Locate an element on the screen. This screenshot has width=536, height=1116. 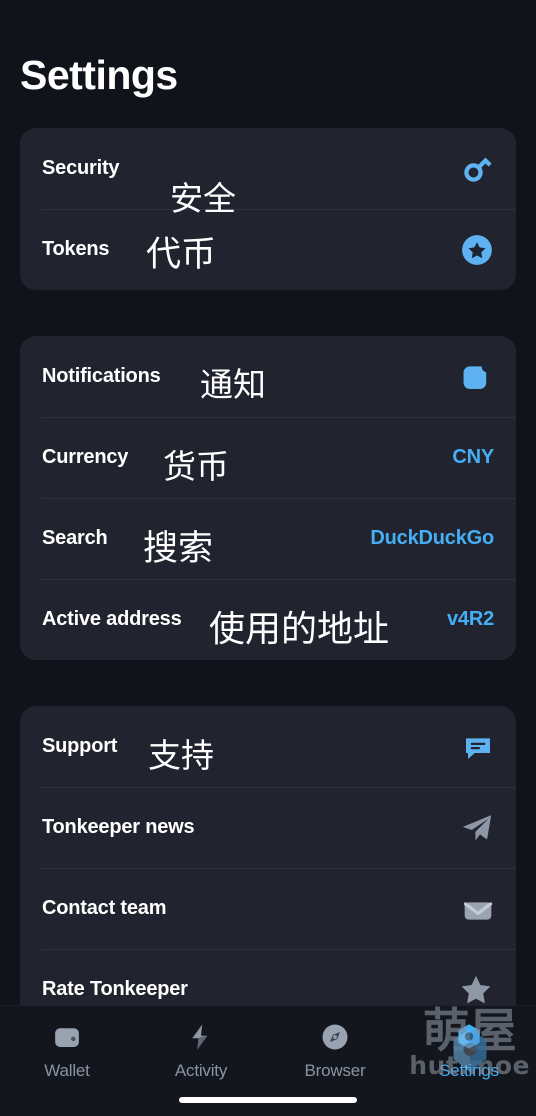
chat-bubble-icon is located at coordinates (478, 747).